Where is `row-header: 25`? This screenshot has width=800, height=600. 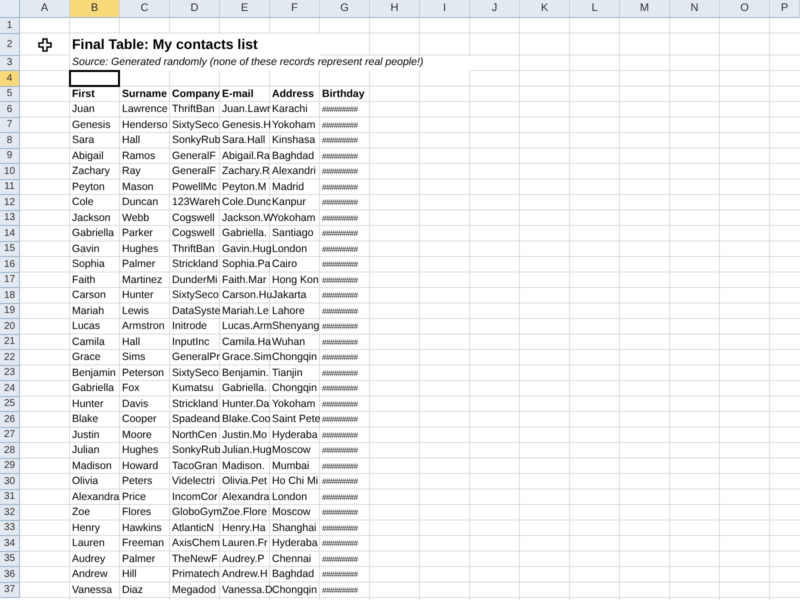
row-header: 25 is located at coordinates (10, 404).